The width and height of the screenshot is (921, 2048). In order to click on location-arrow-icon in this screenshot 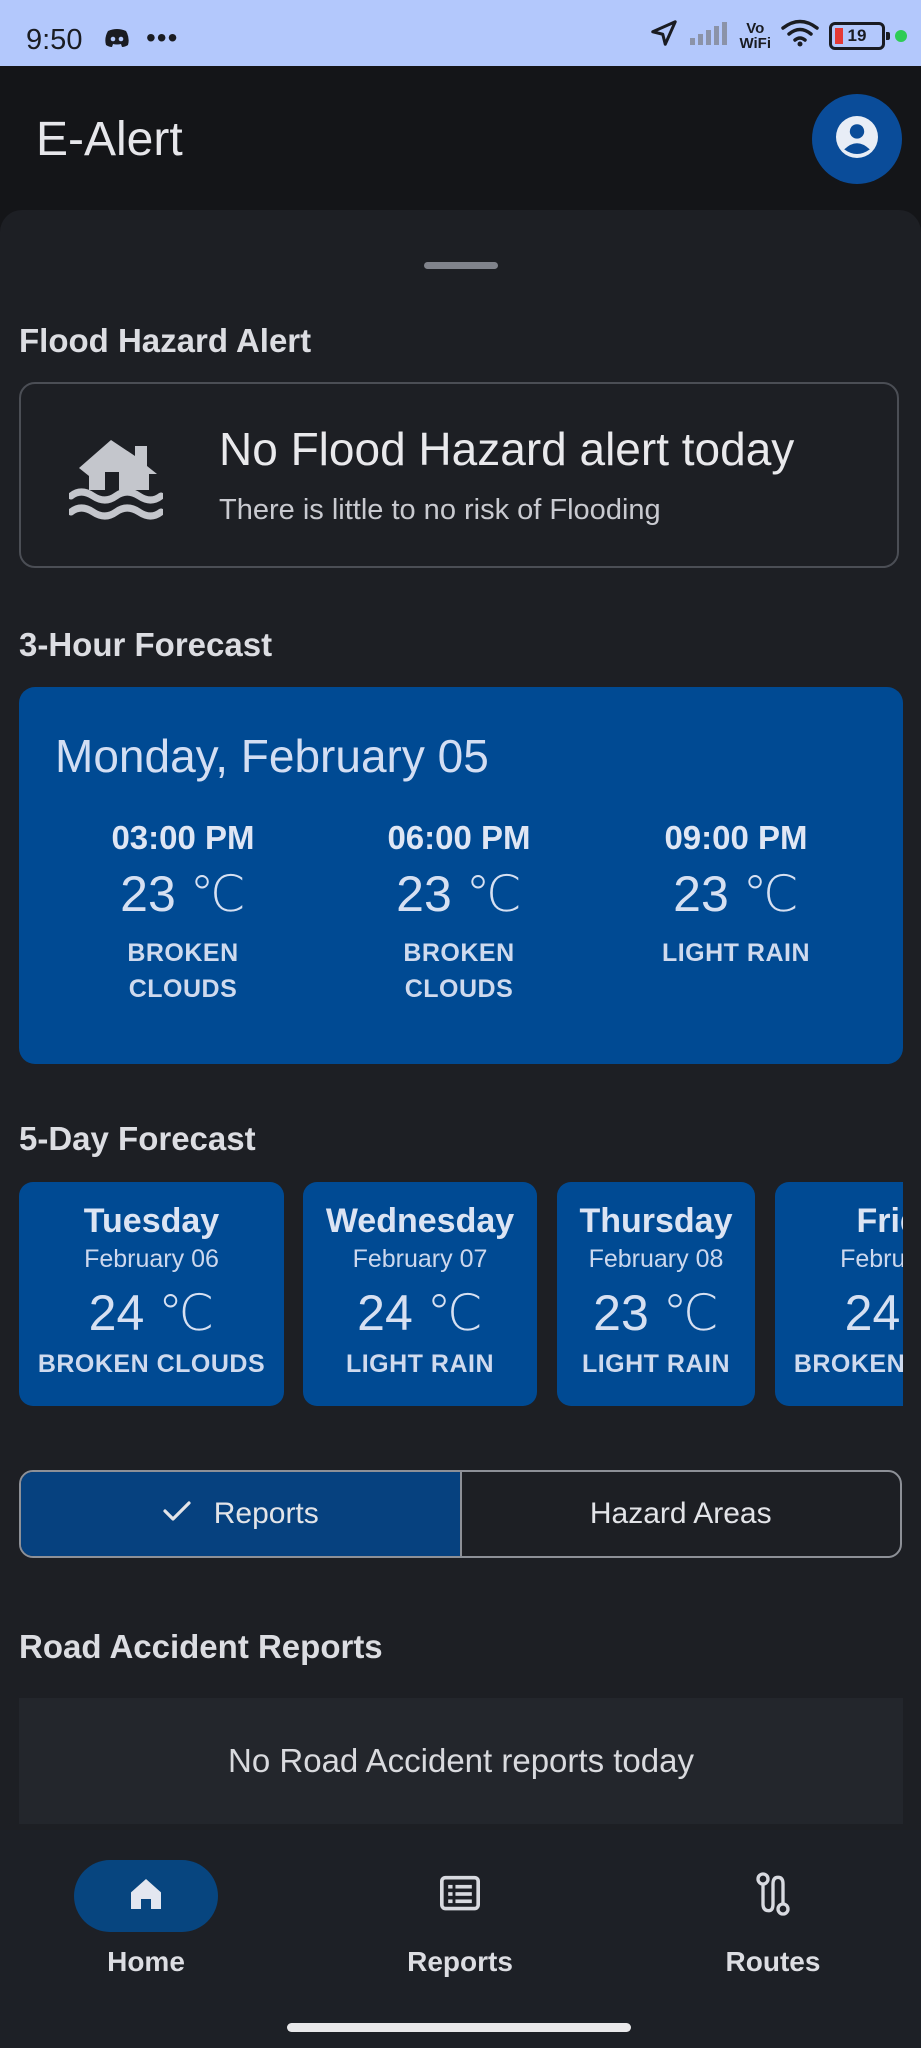, I will do `click(664, 35)`.